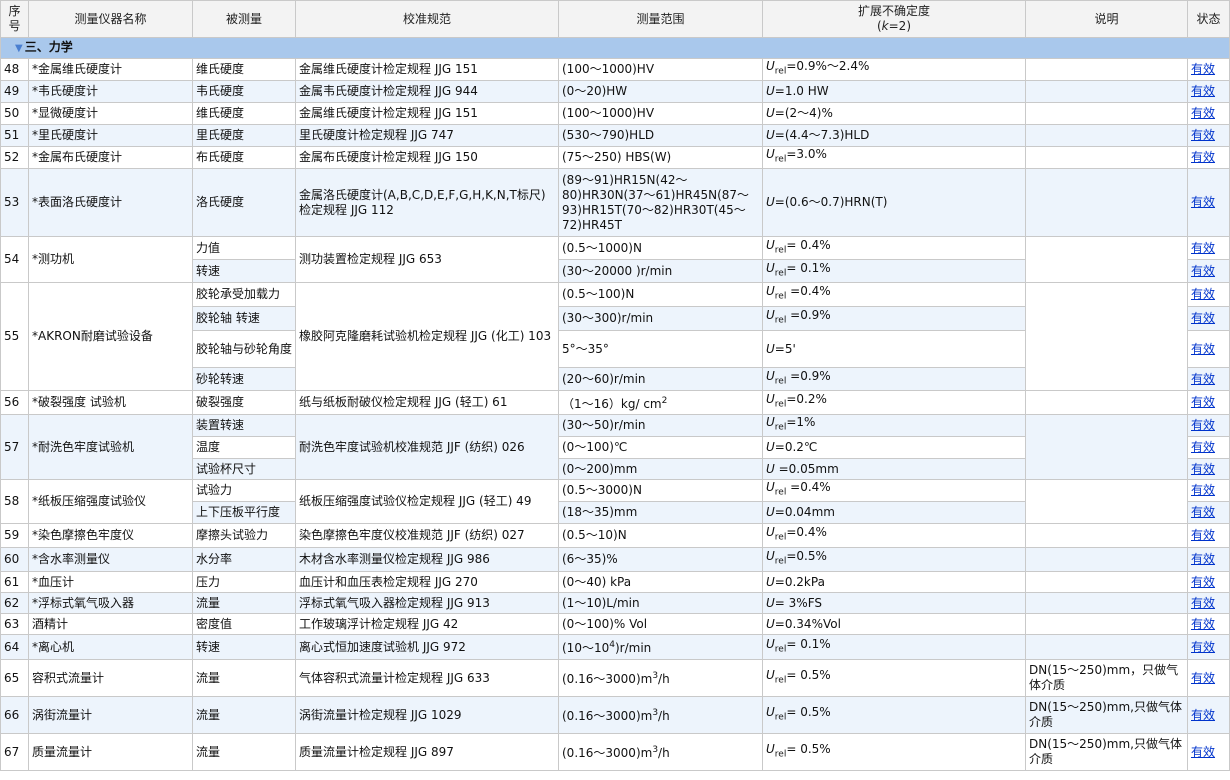  What do you see at coordinates (244, 425) in the screenshot?
I see `table-cell: 装置转速` at bounding box center [244, 425].